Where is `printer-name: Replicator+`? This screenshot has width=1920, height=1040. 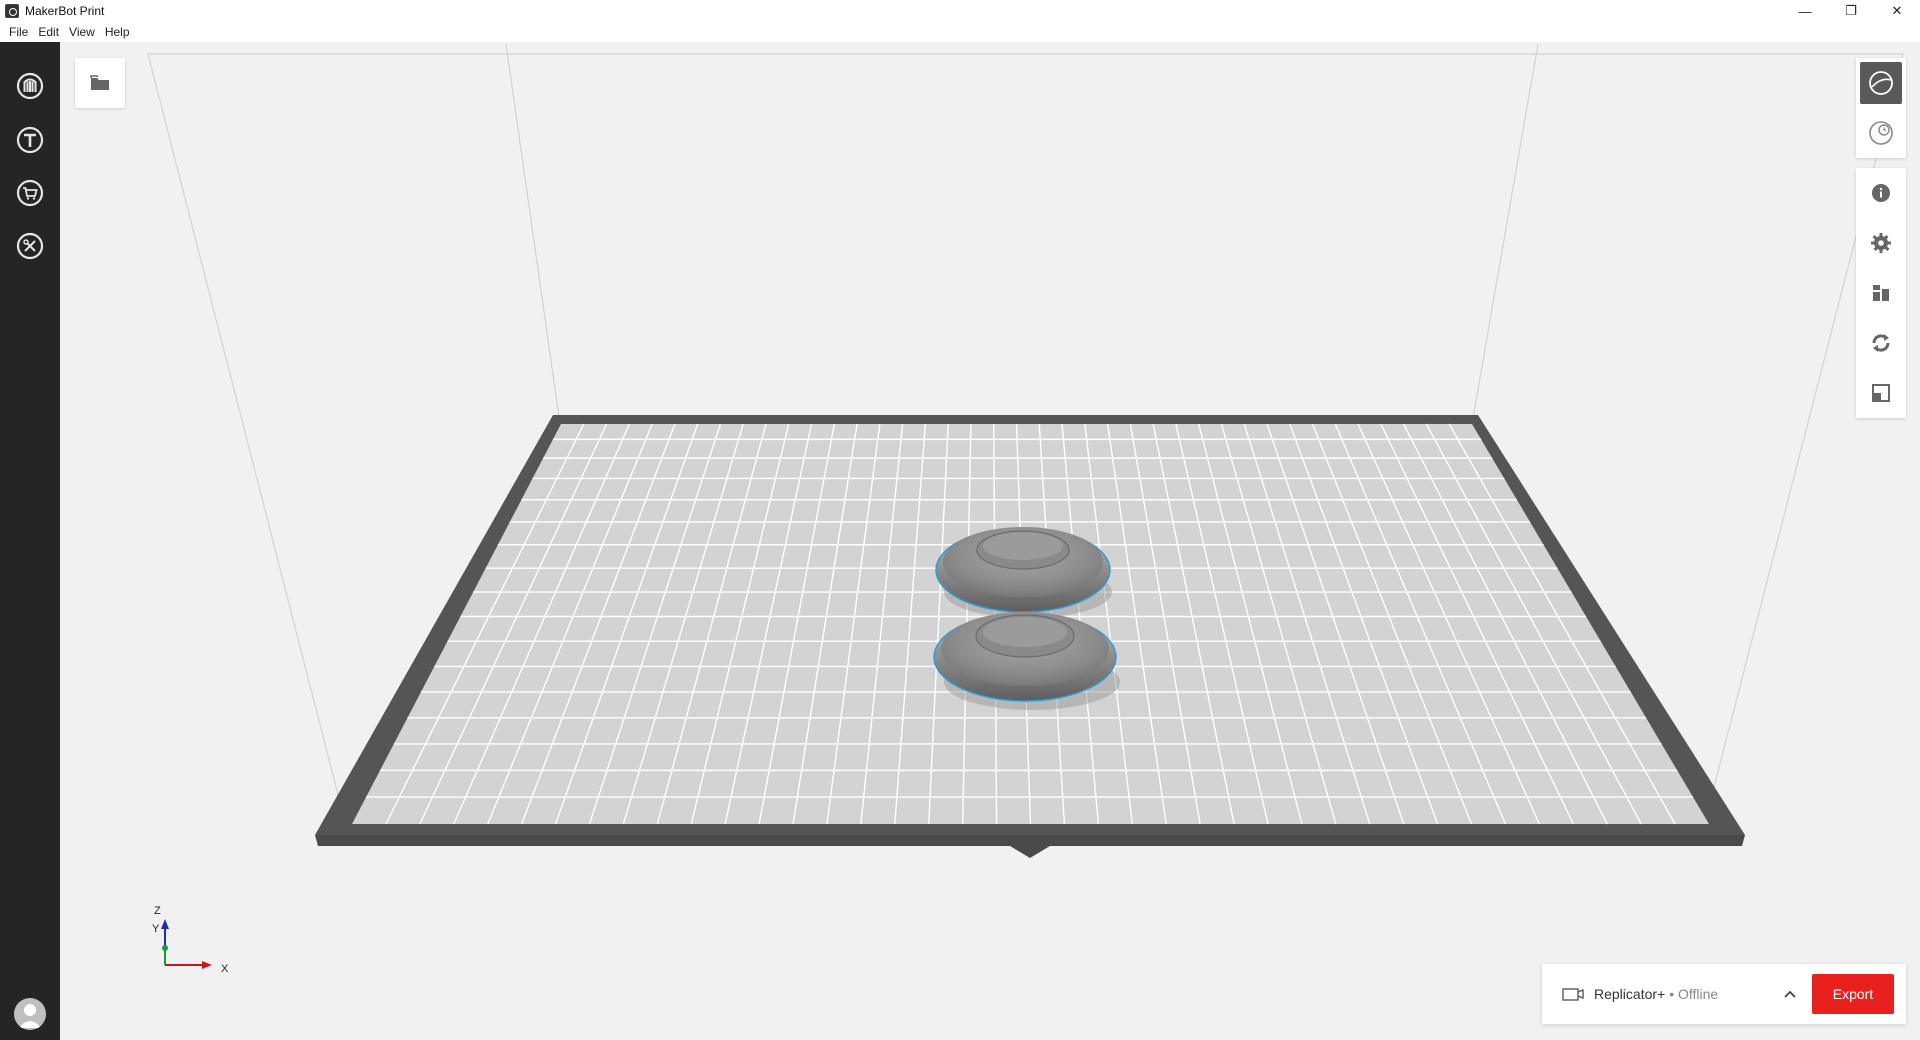
printer-name: Replicator+ is located at coordinates (1629, 994).